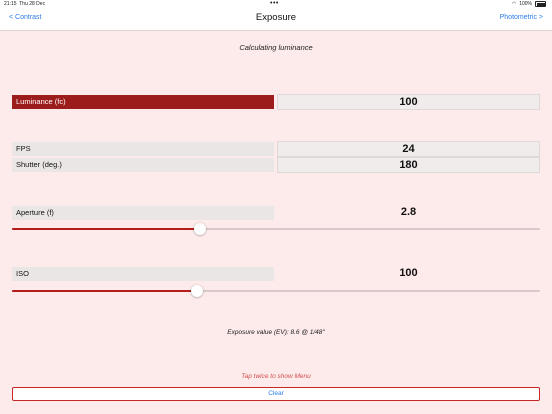 The width and height of the screenshot is (552, 414). I want to click on aperture-slider-fill, so click(106, 229).